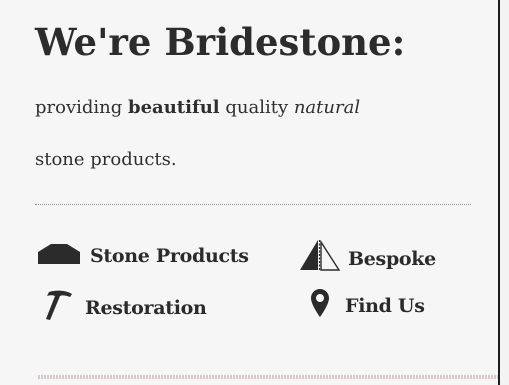 Image resolution: width=509 pixels, height=385 pixels. What do you see at coordinates (268, 377) in the screenshot?
I see `footer-divider` at bounding box center [268, 377].